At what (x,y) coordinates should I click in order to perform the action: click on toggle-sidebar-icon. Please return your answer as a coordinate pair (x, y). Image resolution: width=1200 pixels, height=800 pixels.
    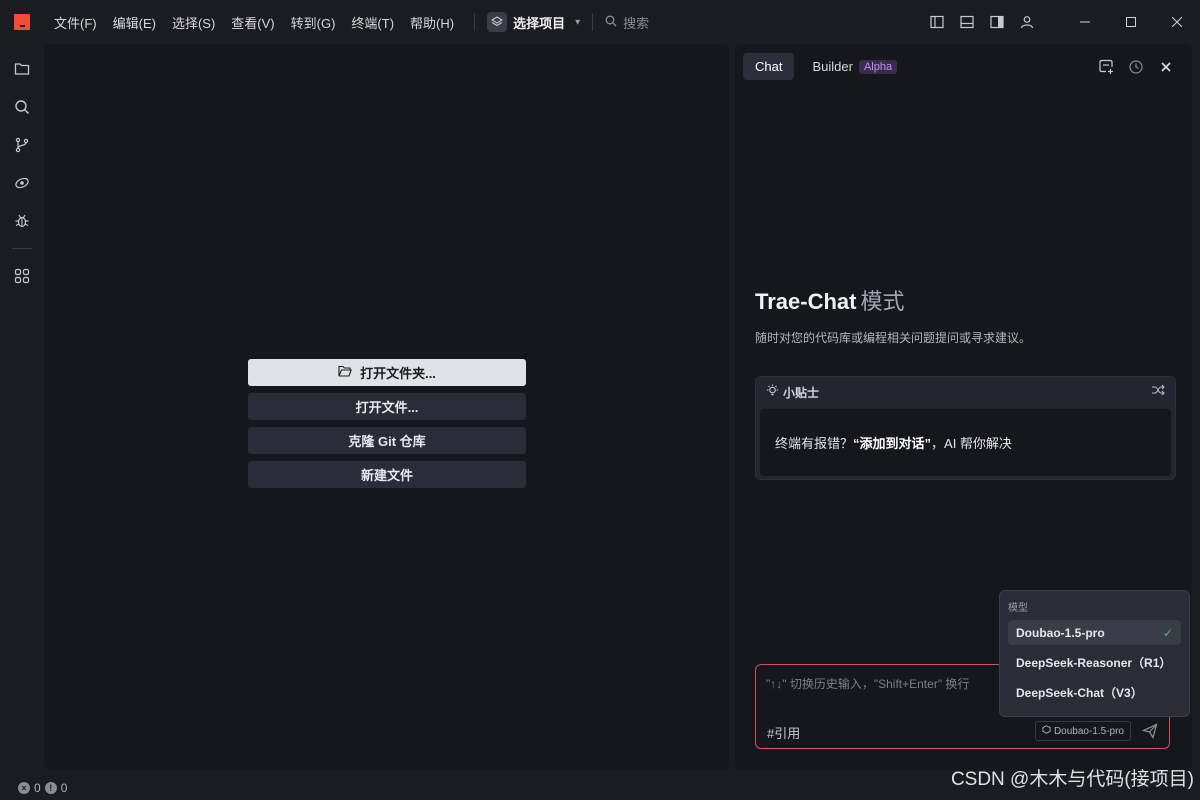
    Looking at the image, I should click on (937, 22).